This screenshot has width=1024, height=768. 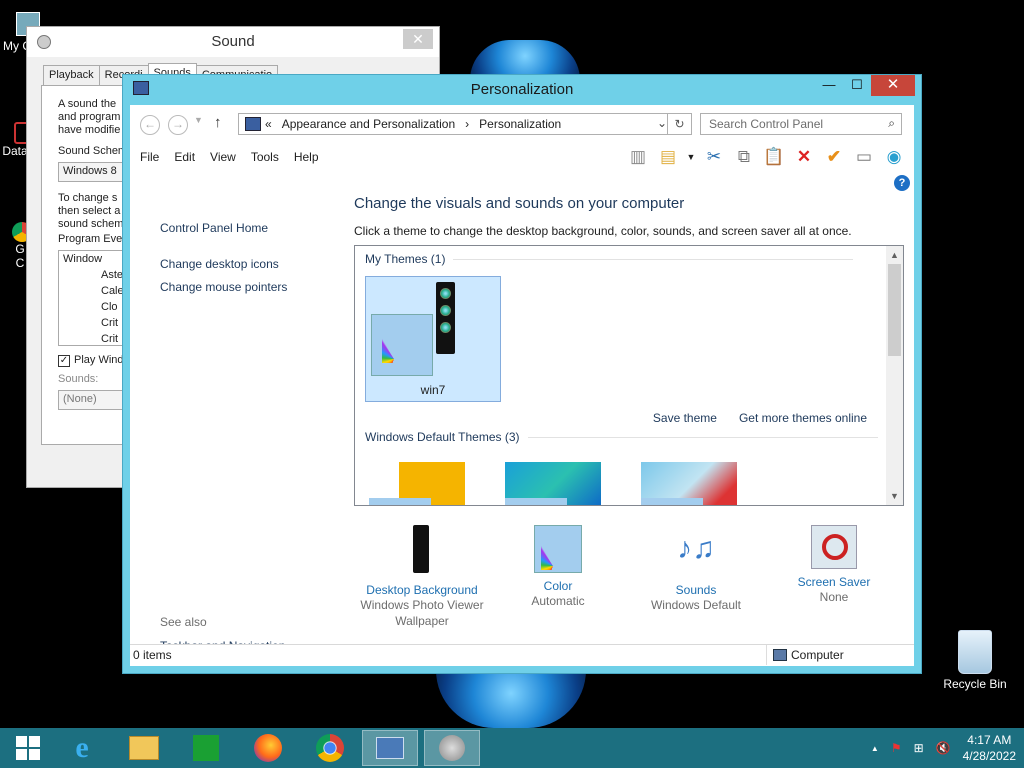 What do you see at coordinates (696, 590) in the screenshot?
I see `sounds-link: Sounds` at bounding box center [696, 590].